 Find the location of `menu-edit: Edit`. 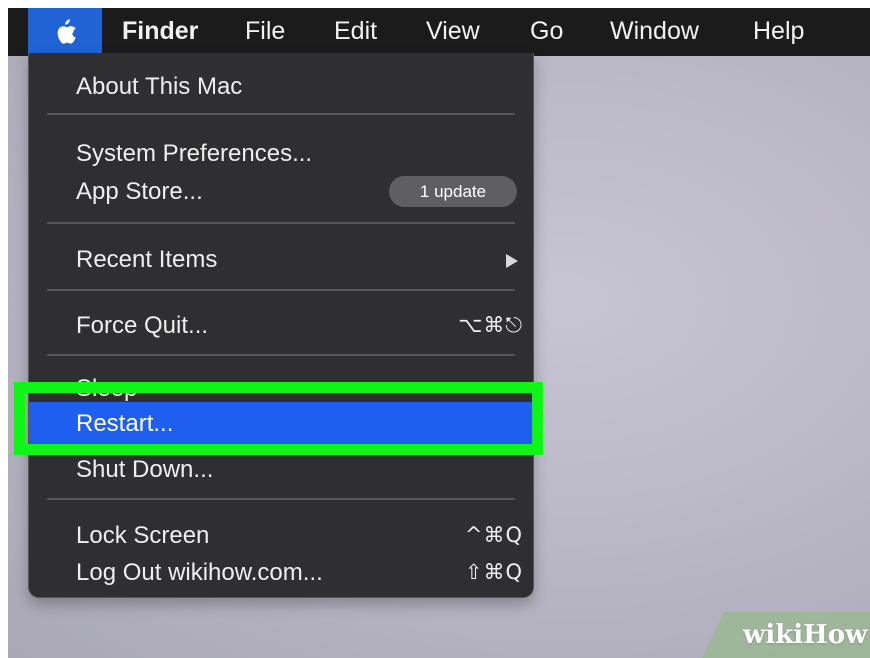

menu-edit: Edit is located at coordinates (355, 31).